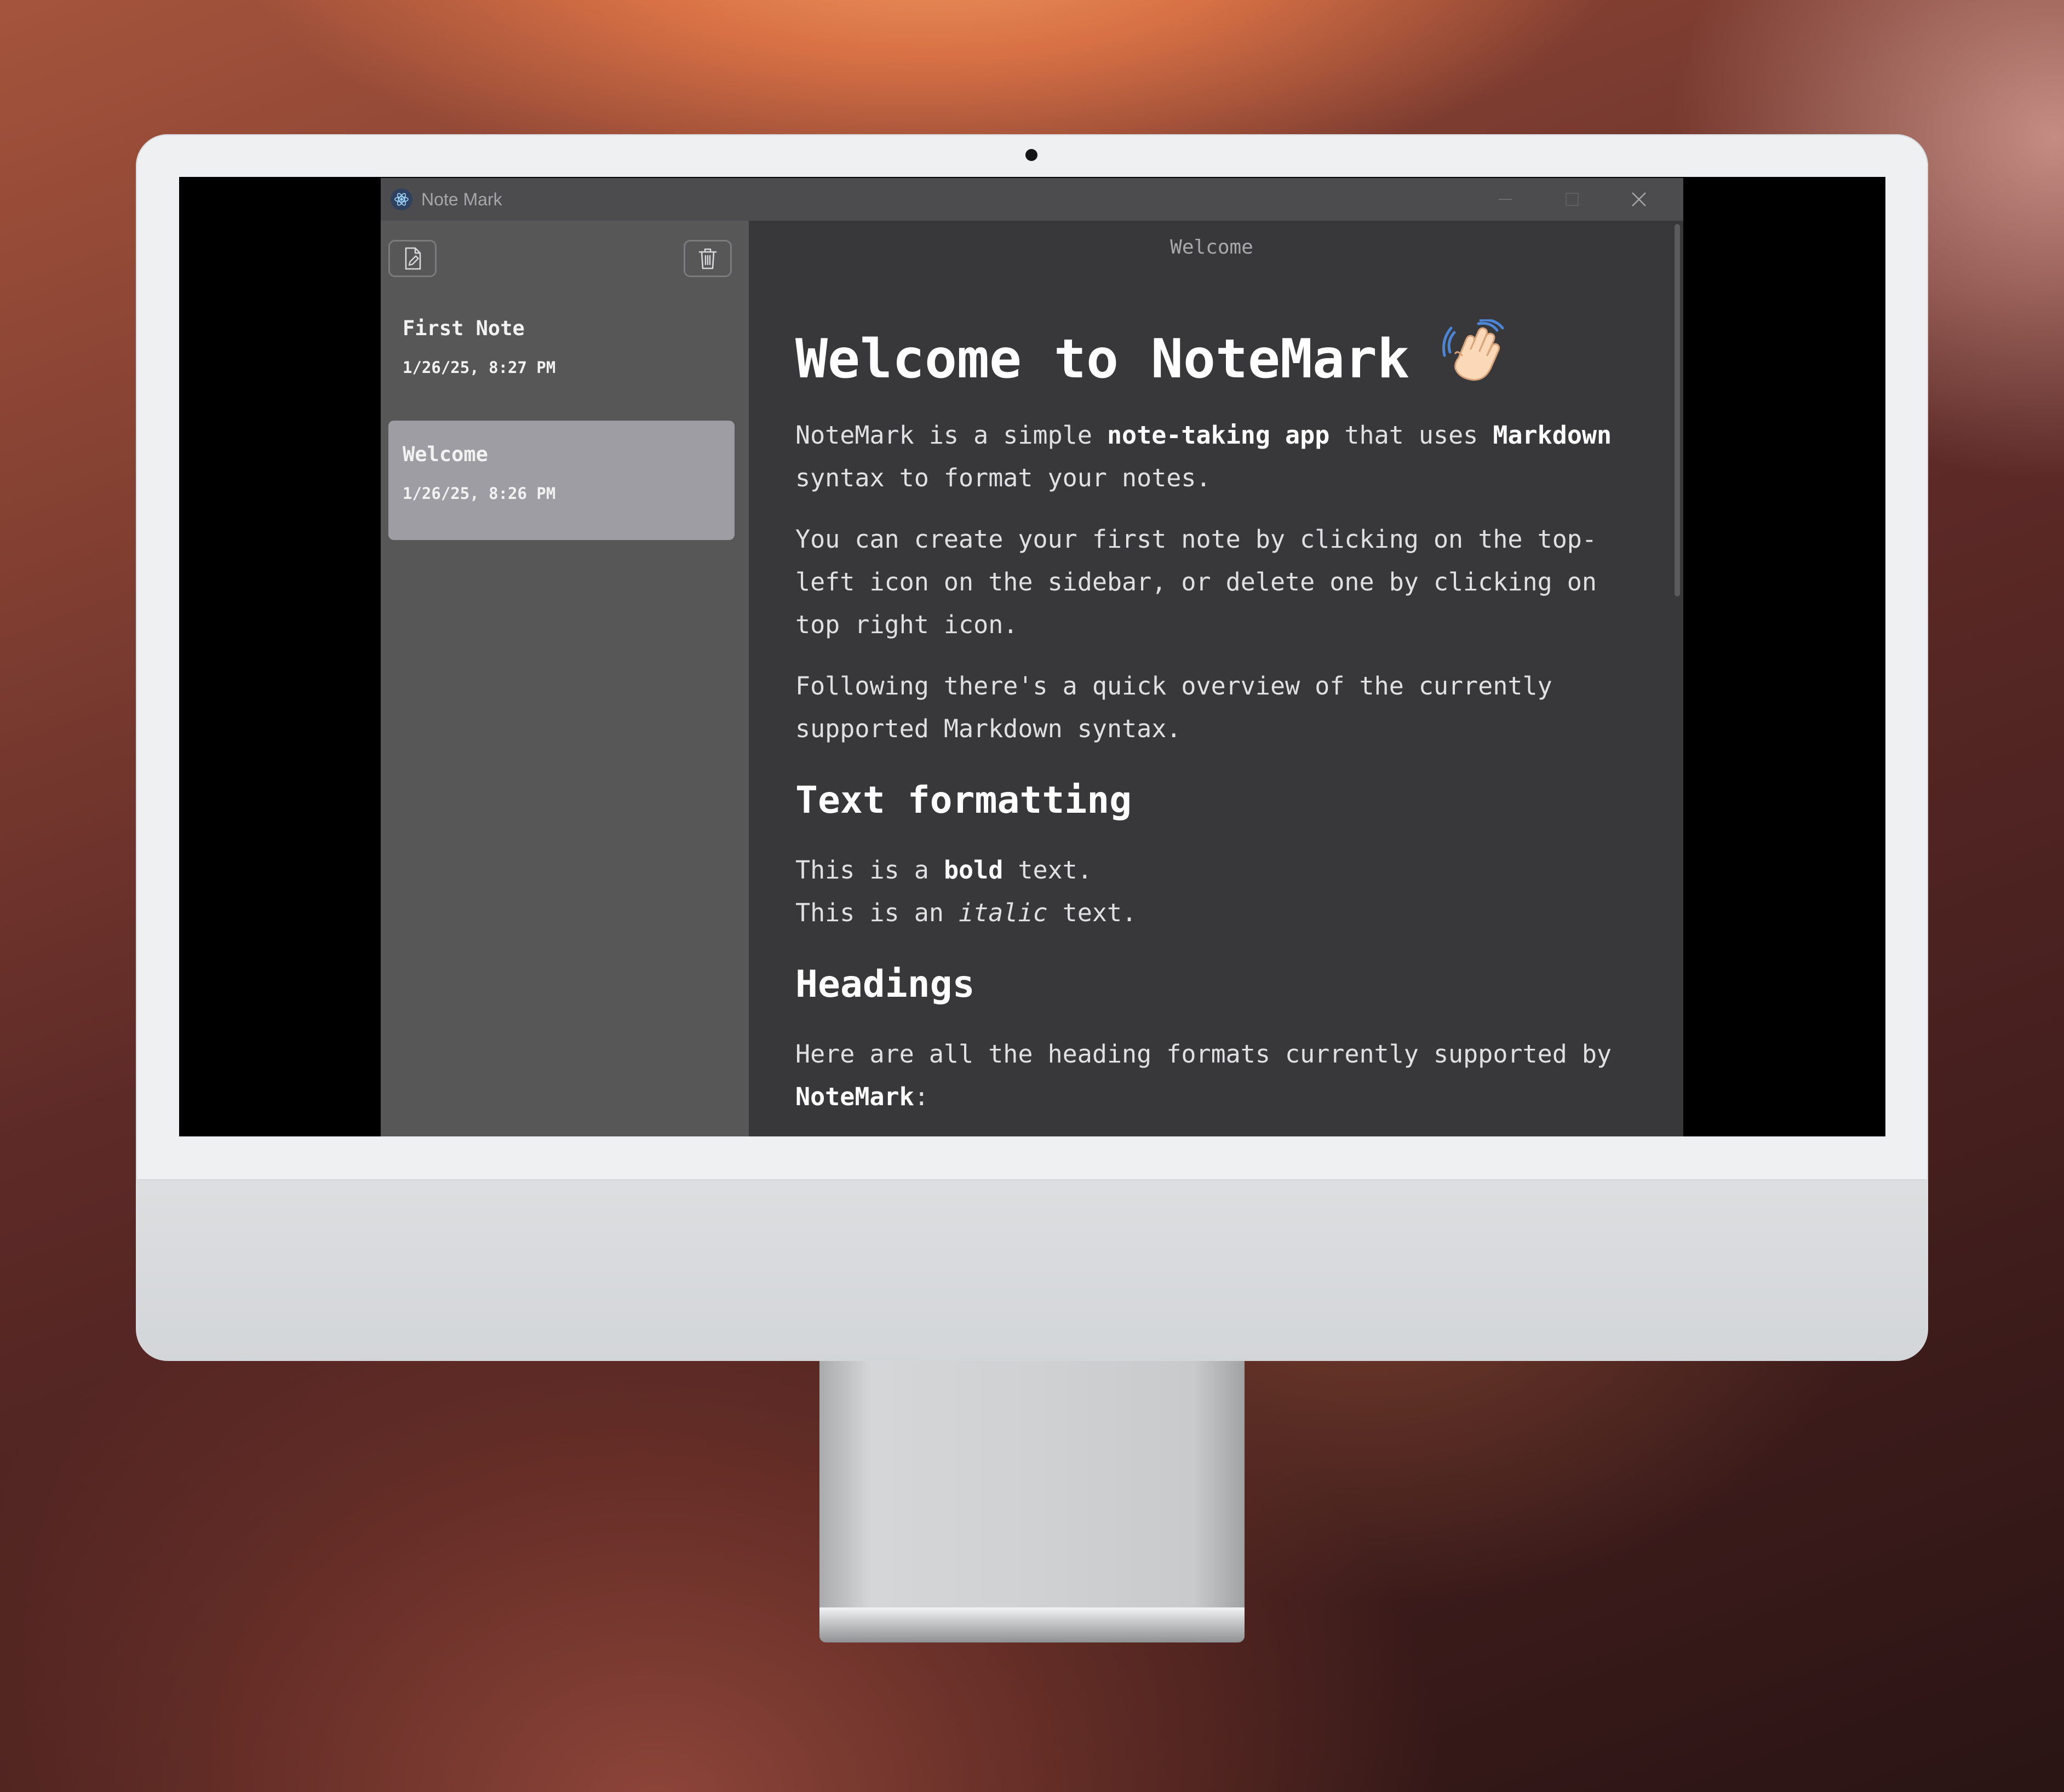  What do you see at coordinates (885, 984) in the screenshot?
I see `heading-headings: Headings` at bounding box center [885, 984].